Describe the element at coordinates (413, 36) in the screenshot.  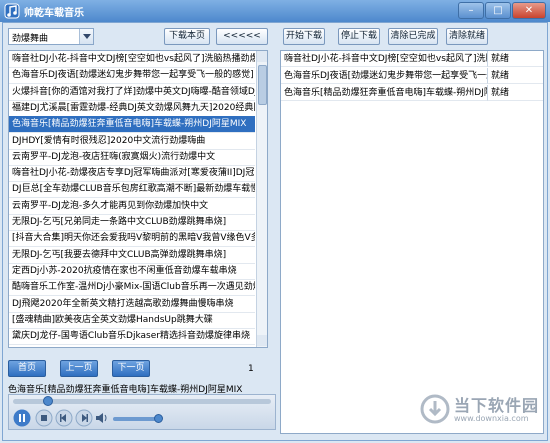
I see `clear-completed-button: 清除已完成` at that location.